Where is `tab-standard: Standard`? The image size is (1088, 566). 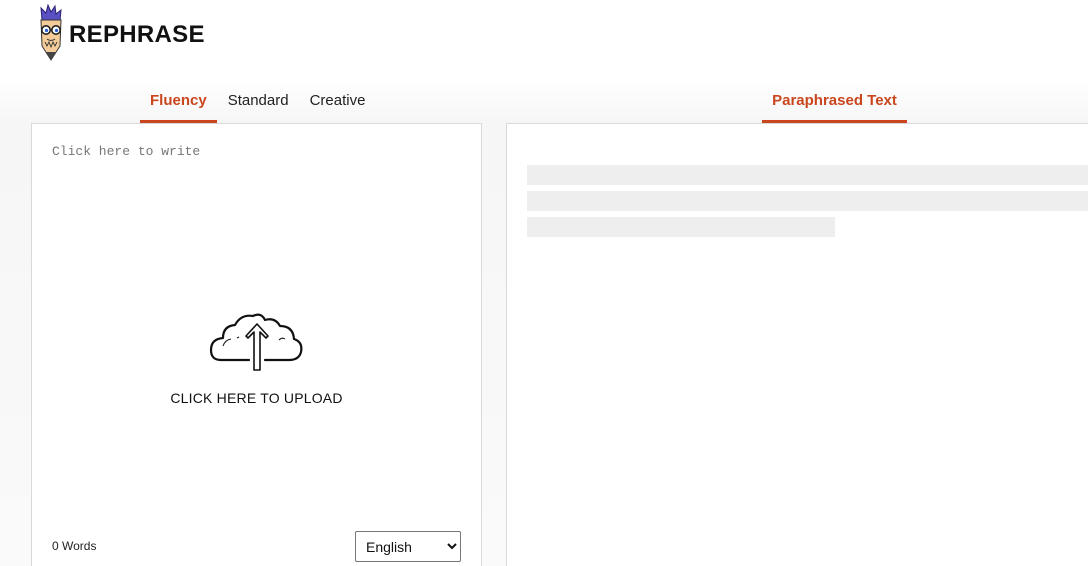
tab-standard: Standard is located at coordinates (258, 101).